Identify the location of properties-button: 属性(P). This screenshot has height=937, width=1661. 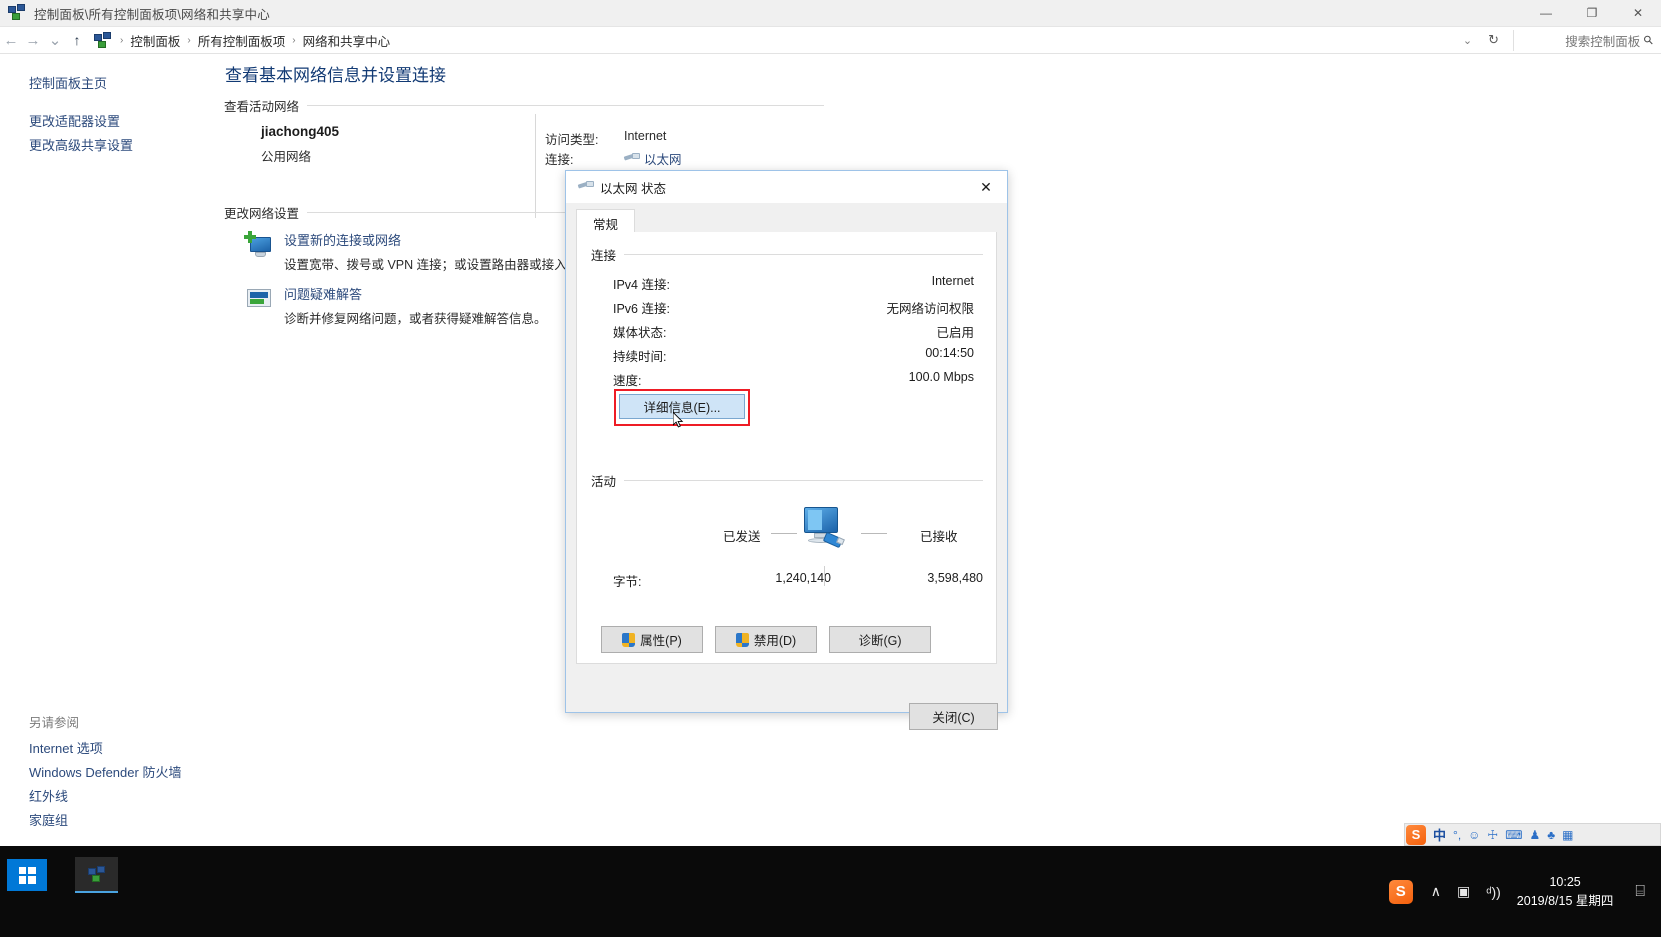
(652, 639).